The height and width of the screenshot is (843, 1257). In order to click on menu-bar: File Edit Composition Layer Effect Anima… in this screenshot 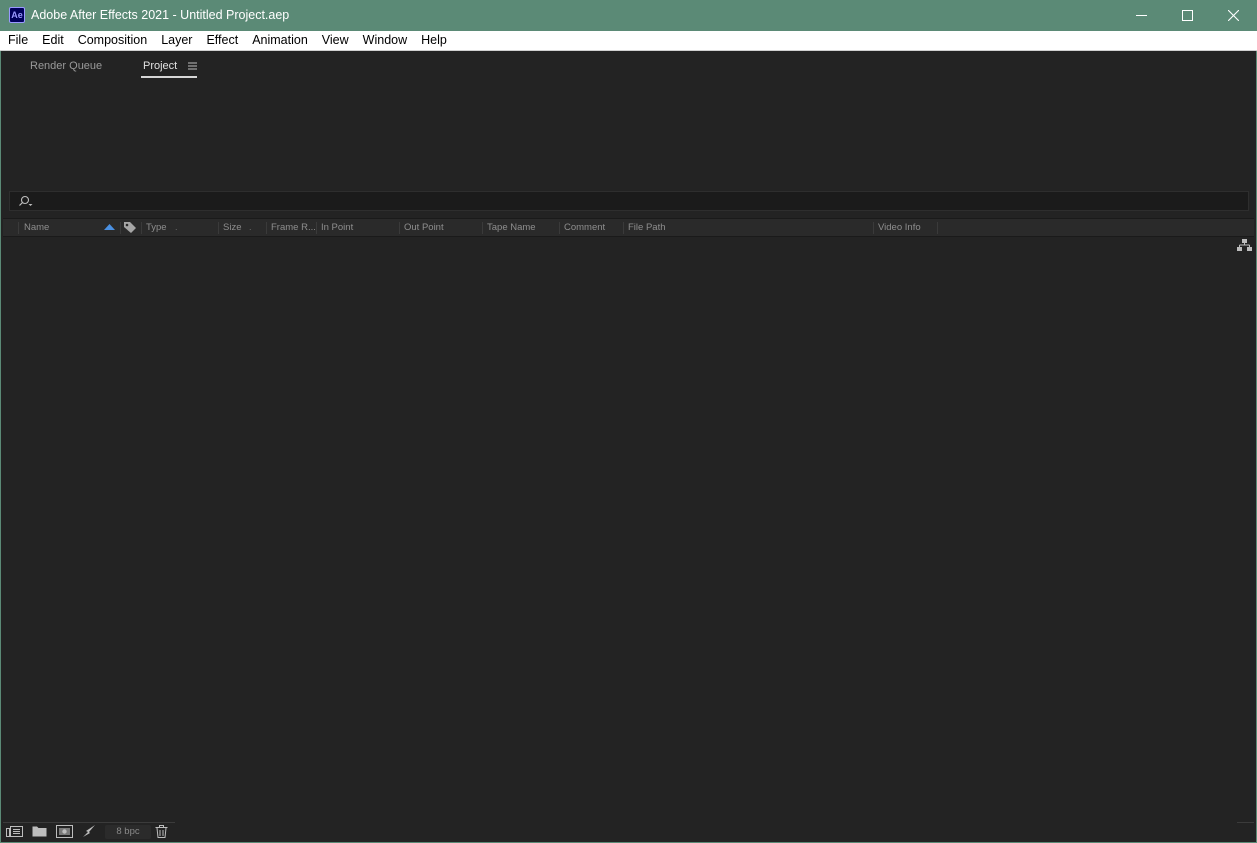, I will do `click(628, 41)`.